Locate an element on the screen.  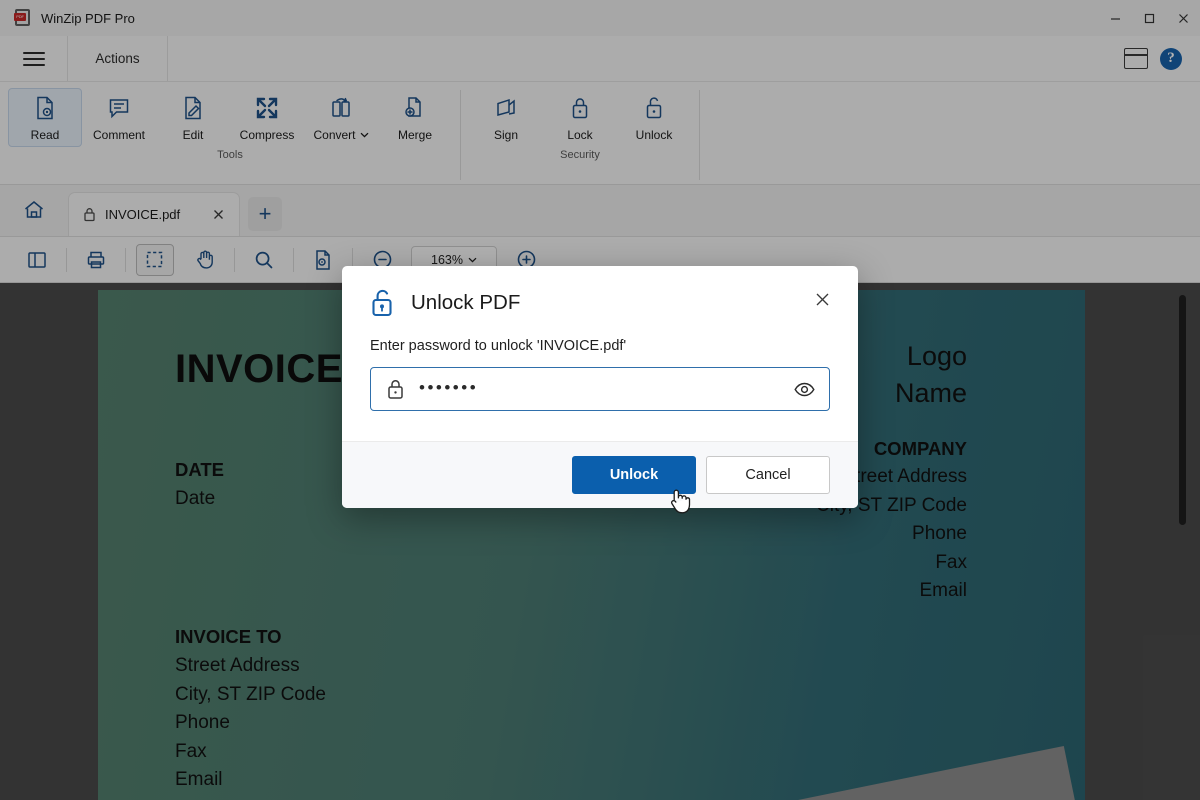
dialog-footer: Unlock Cancel is located at coordinates (600, 474).